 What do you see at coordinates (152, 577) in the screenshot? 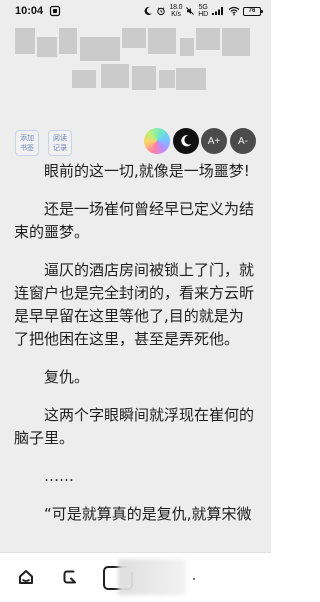
I see `blurred-page-preview` at bounding box center [152, 577].